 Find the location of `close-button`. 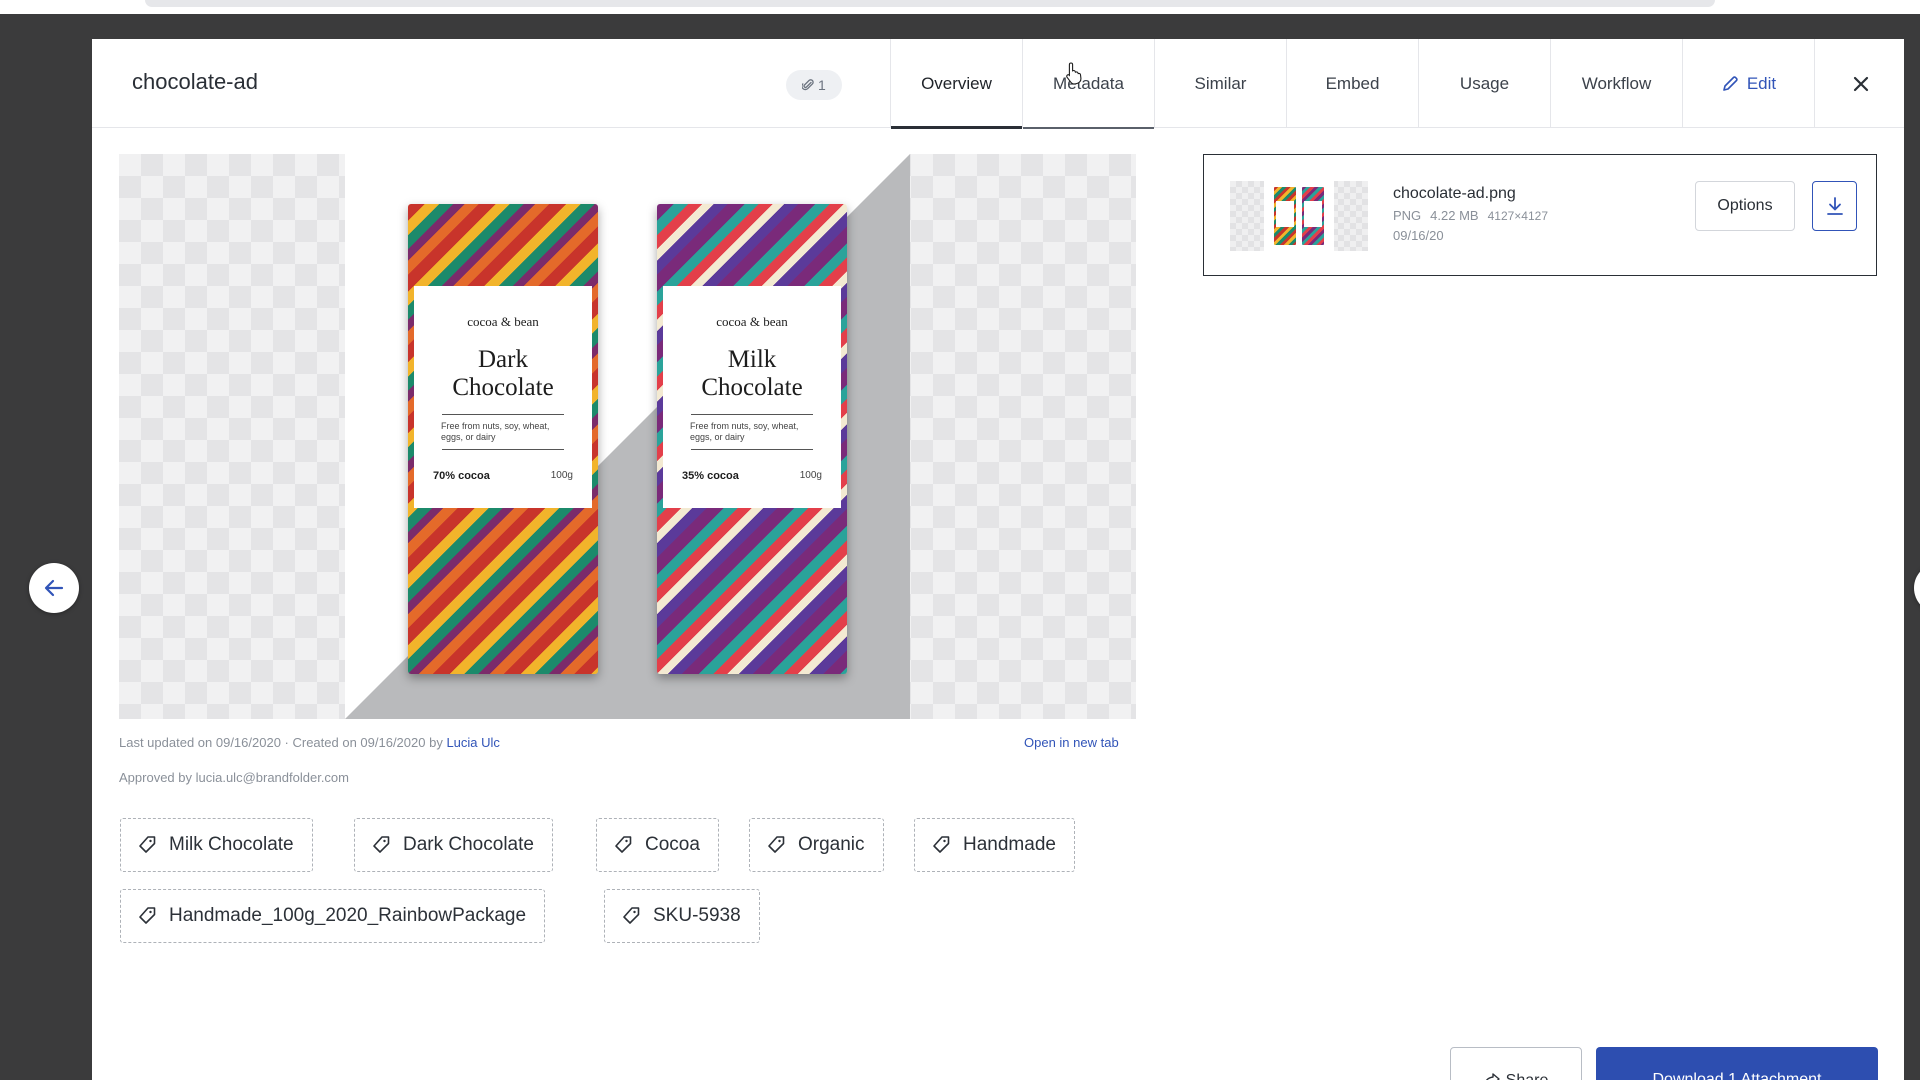

close-button is located at coordinates (1860, 83).